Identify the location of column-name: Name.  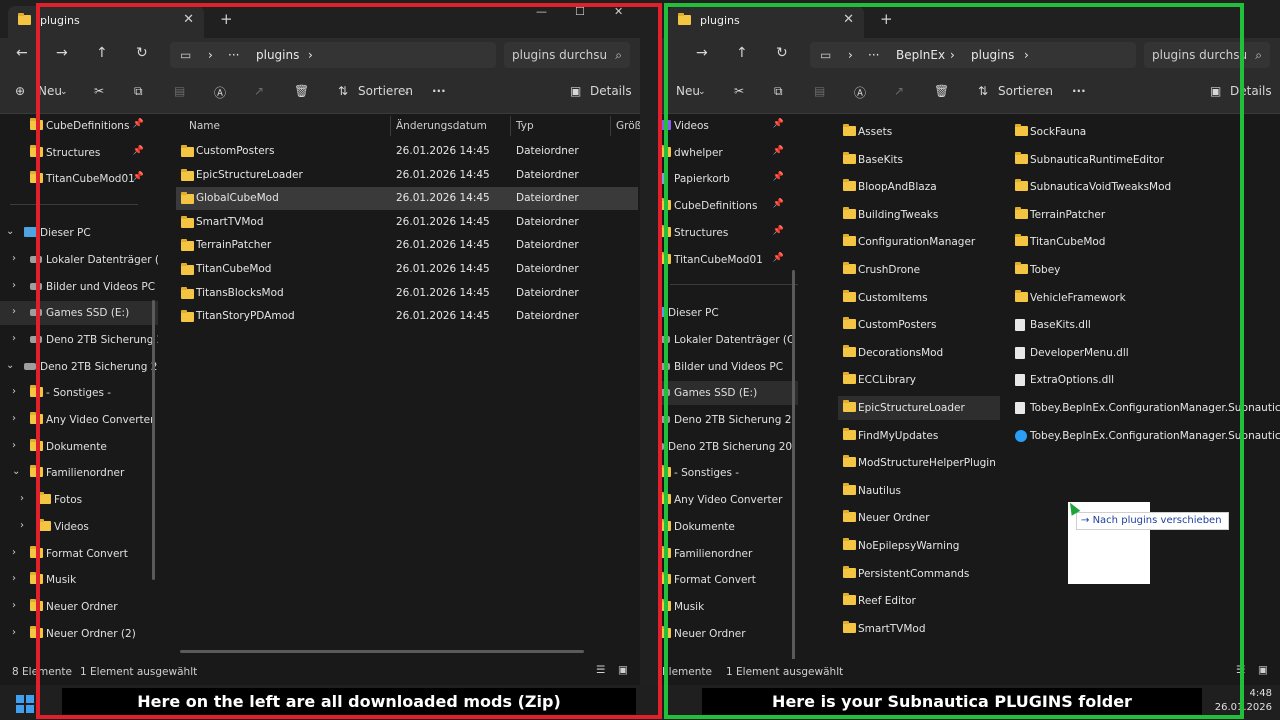
(204, 126).